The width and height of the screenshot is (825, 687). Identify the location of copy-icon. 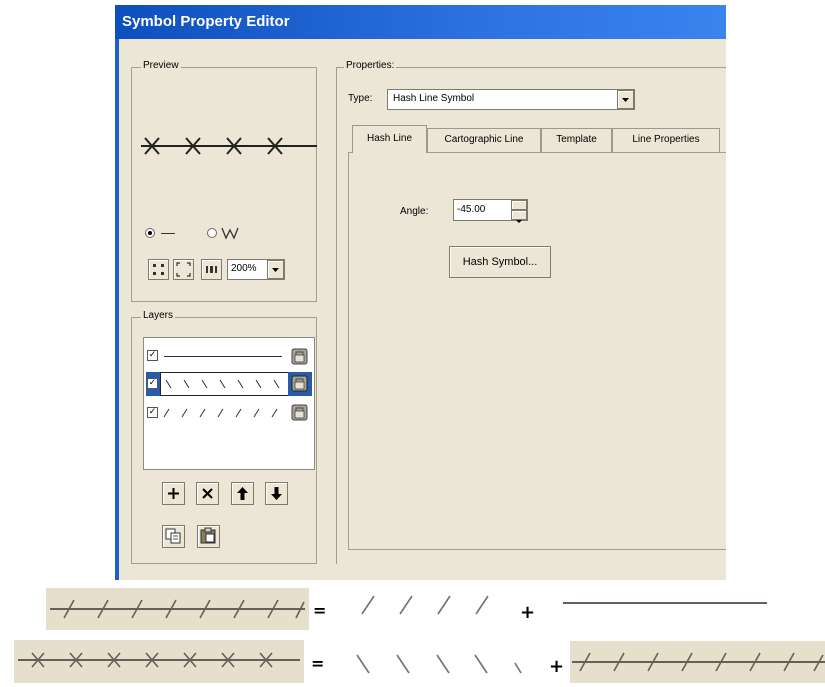
(173, 536).